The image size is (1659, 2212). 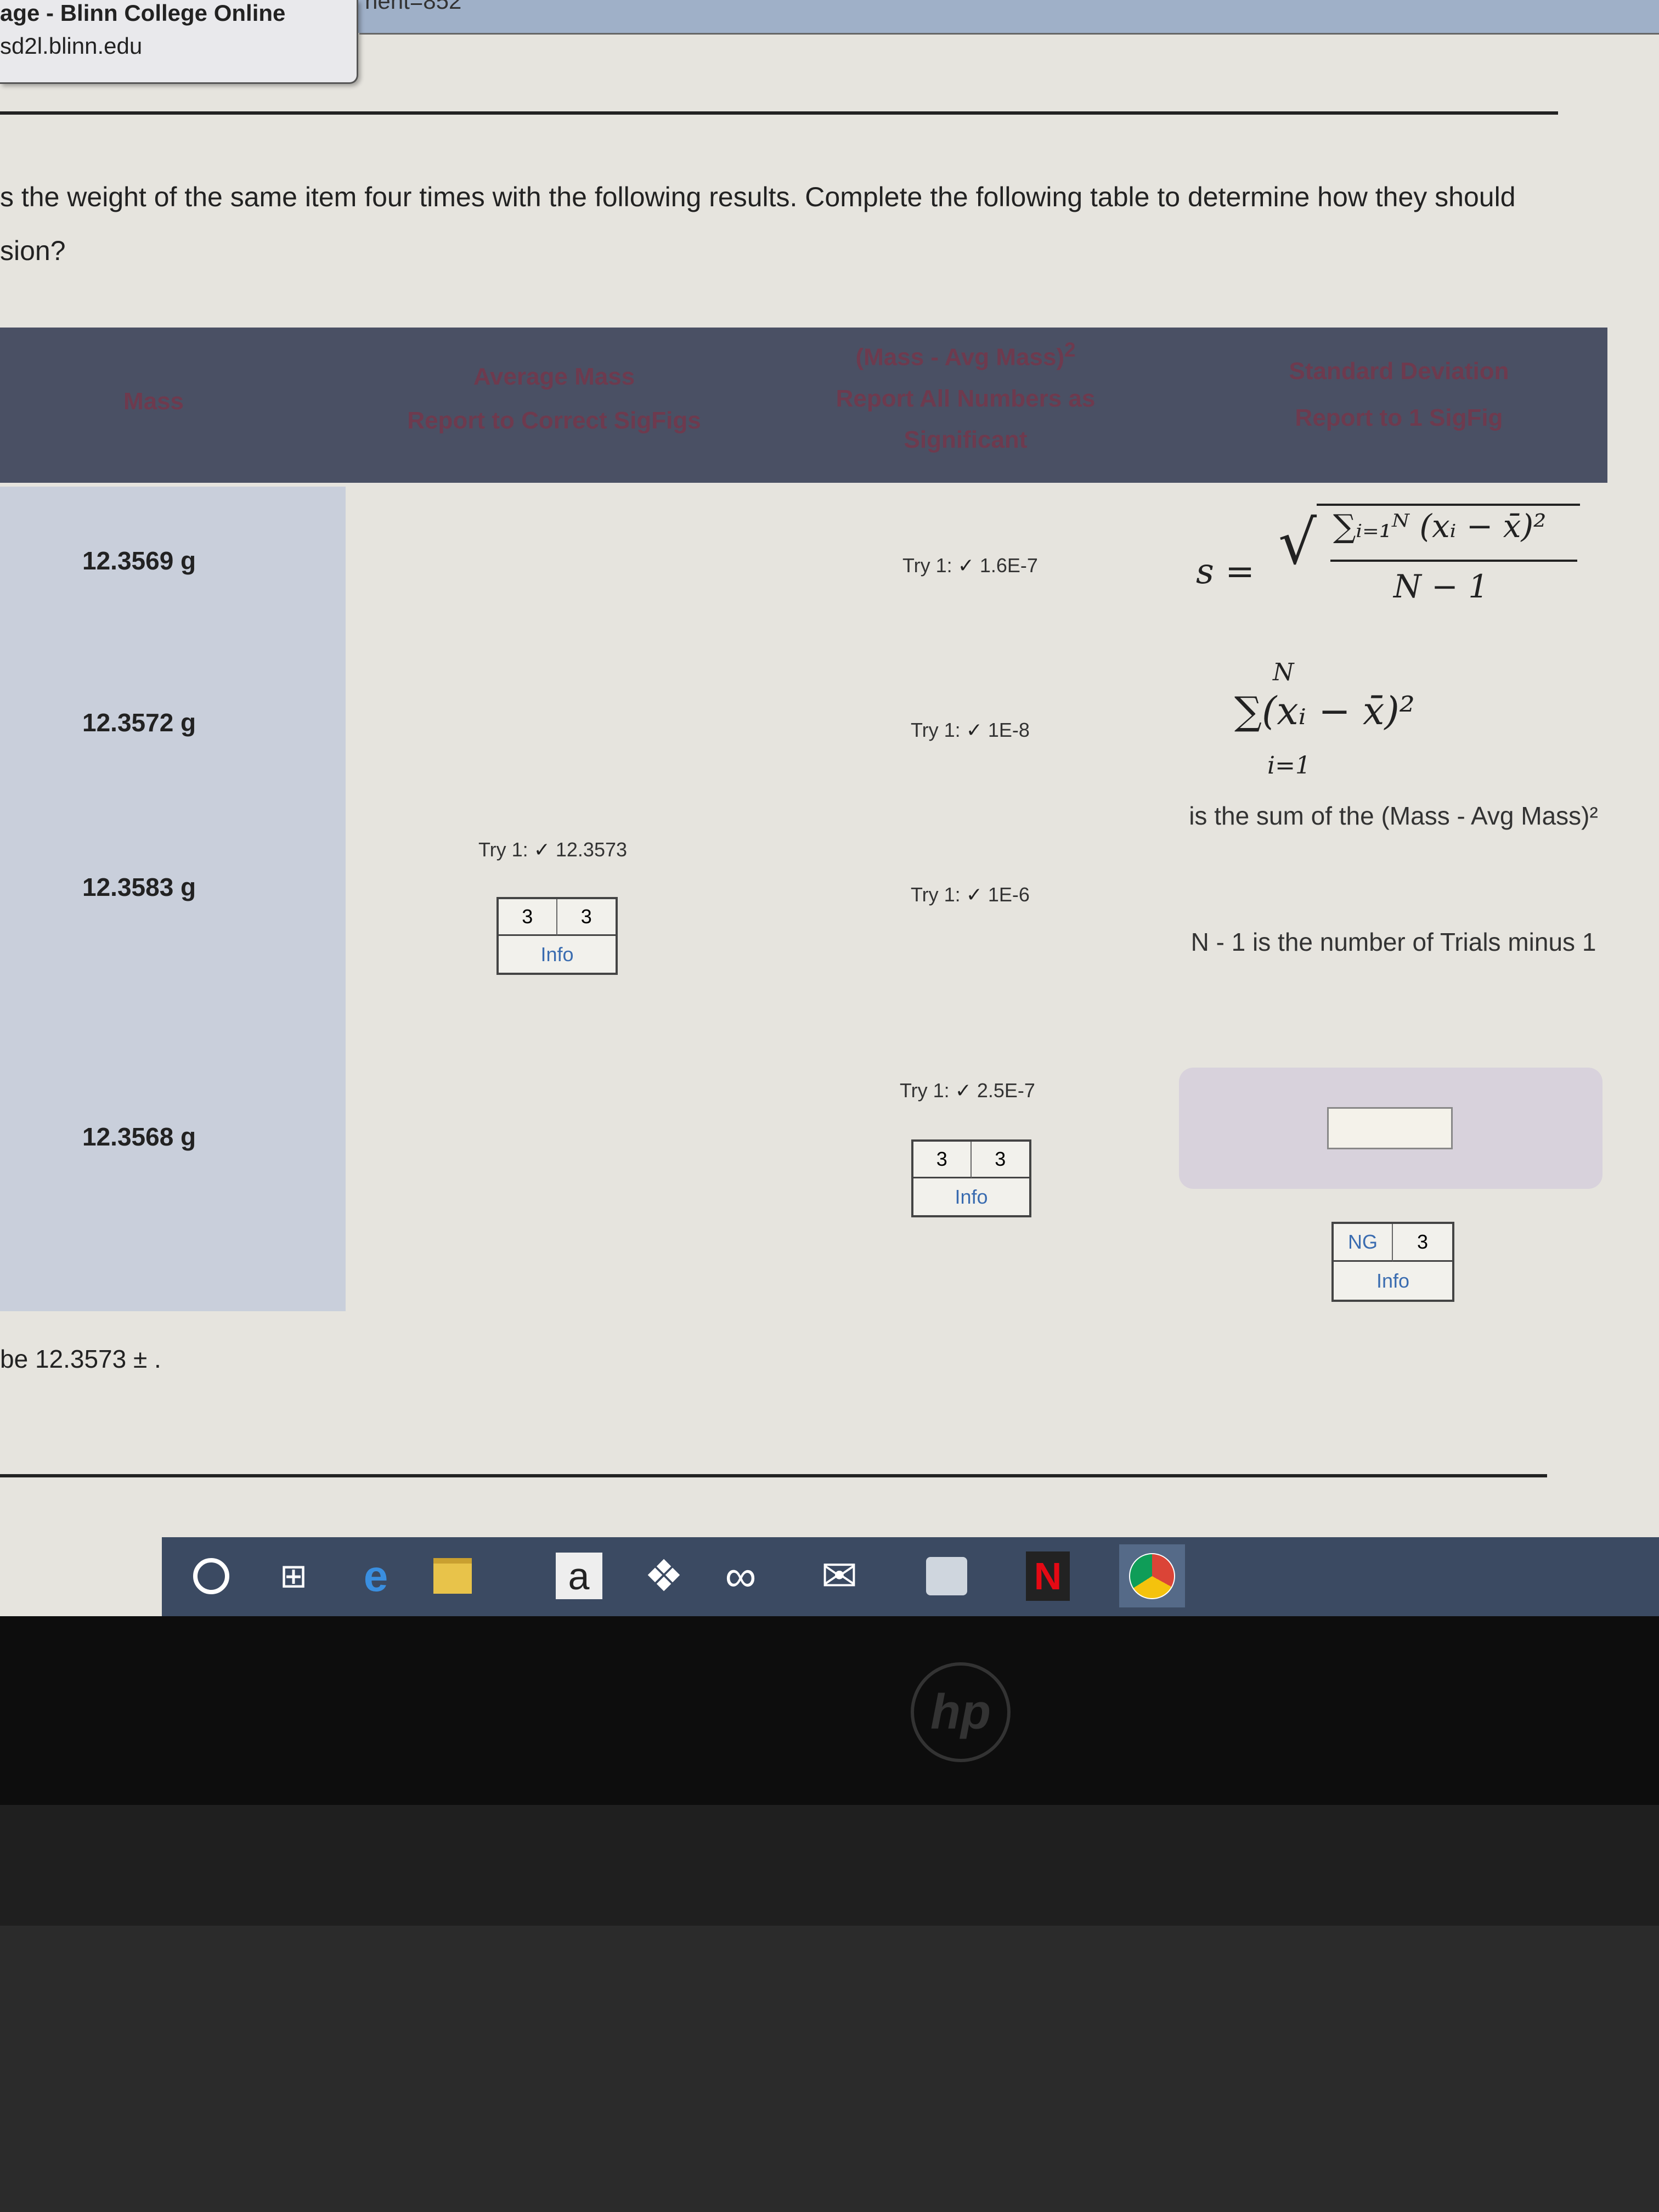 I want to click on laptop-bezel: hp, so click(x=830, y=1710).